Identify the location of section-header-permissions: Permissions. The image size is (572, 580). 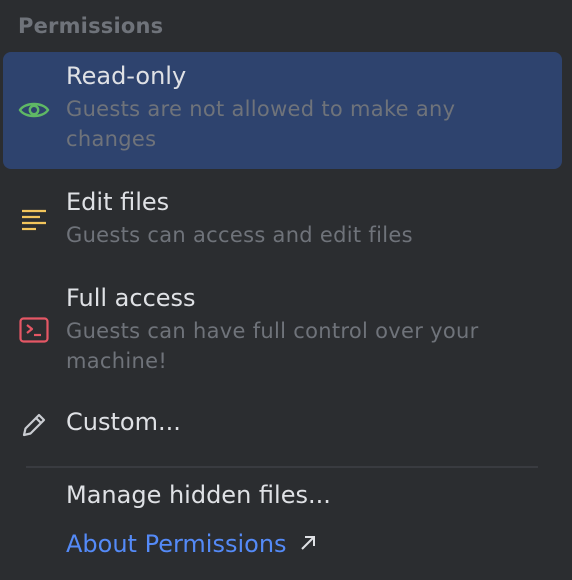
(91, 26).